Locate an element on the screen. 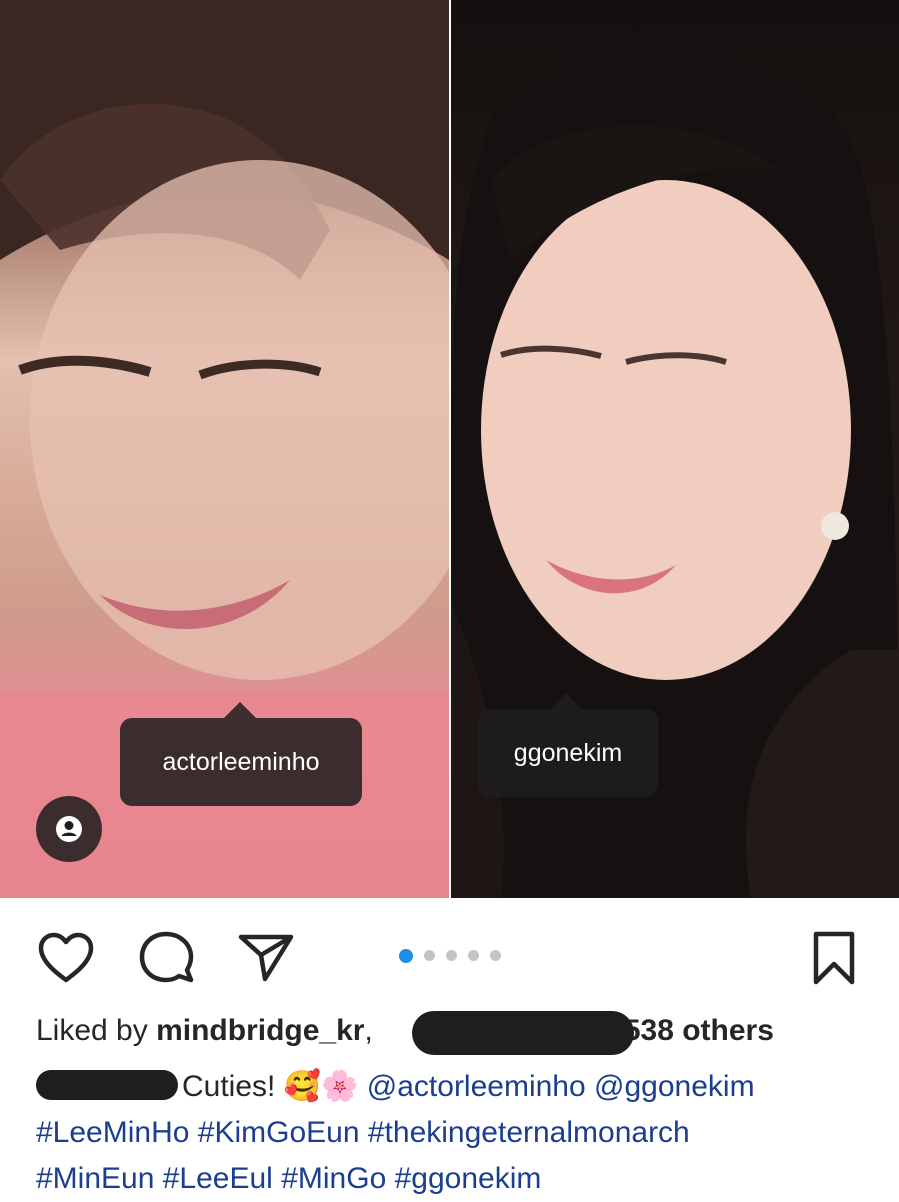  hashtag-link: #LeeMinHo is located at coordinates (112, 1132).